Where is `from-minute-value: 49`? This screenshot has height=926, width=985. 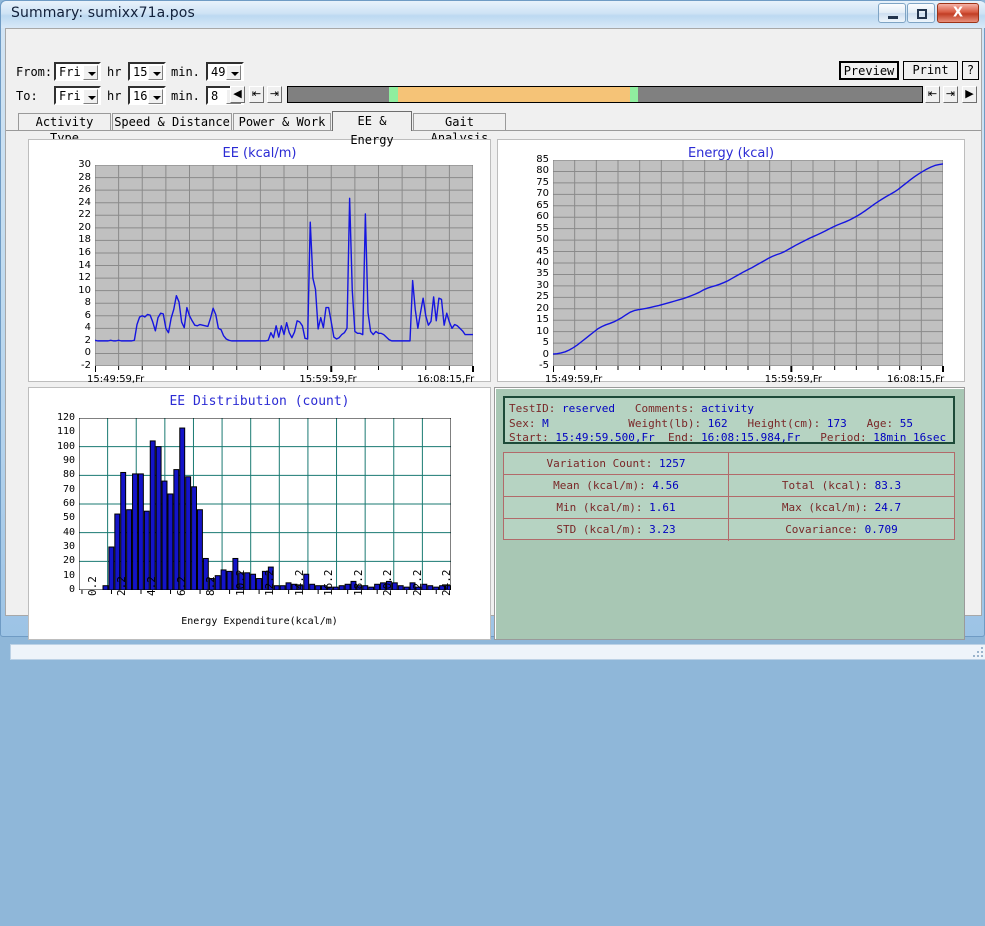
from-minute-value: 49 is located at coordinates (218, 72).